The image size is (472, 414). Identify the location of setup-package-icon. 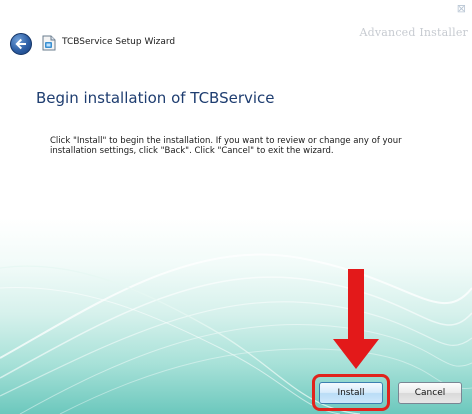
(49, 43).